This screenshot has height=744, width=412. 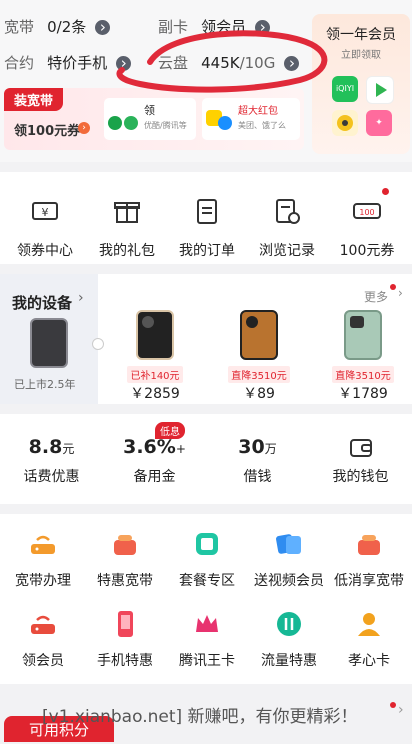 What do you see at coordinates (45, 251) in the screenshot?
I see `quick-action-label: 领券中心` at bounding box center [45, 251].